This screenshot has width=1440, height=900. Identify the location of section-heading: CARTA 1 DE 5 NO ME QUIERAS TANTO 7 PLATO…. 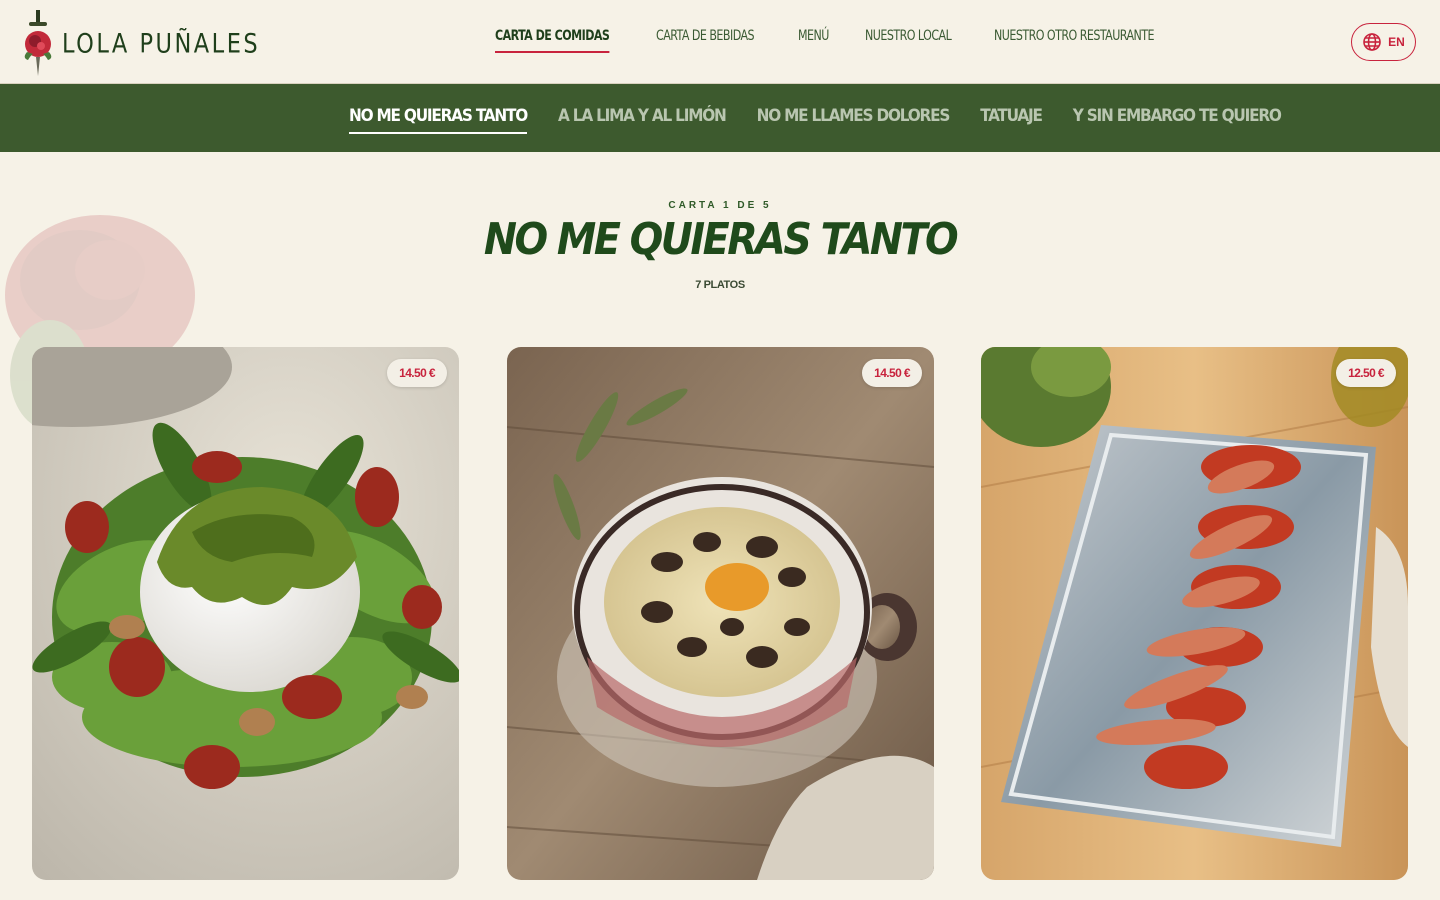
(720, 245).